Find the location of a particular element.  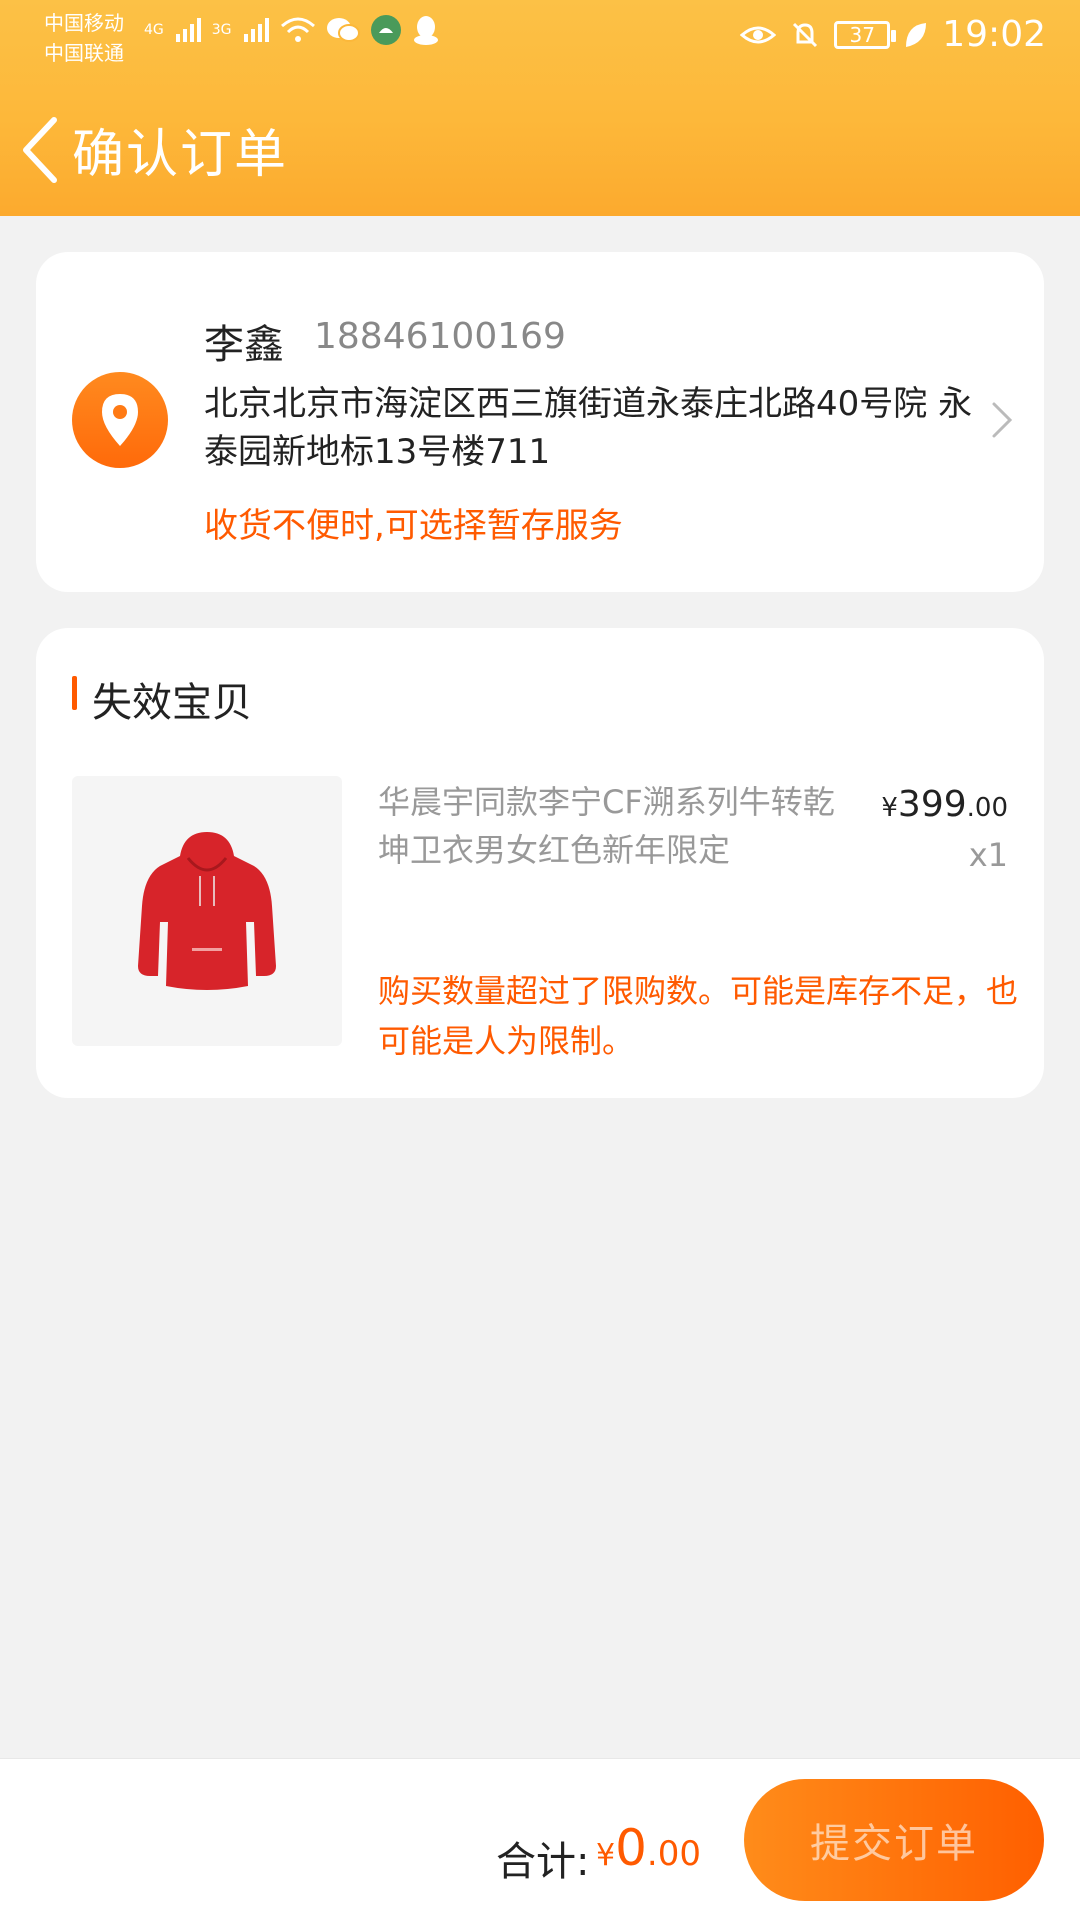

price-integer: 399 is located at coordinates (932, 804).